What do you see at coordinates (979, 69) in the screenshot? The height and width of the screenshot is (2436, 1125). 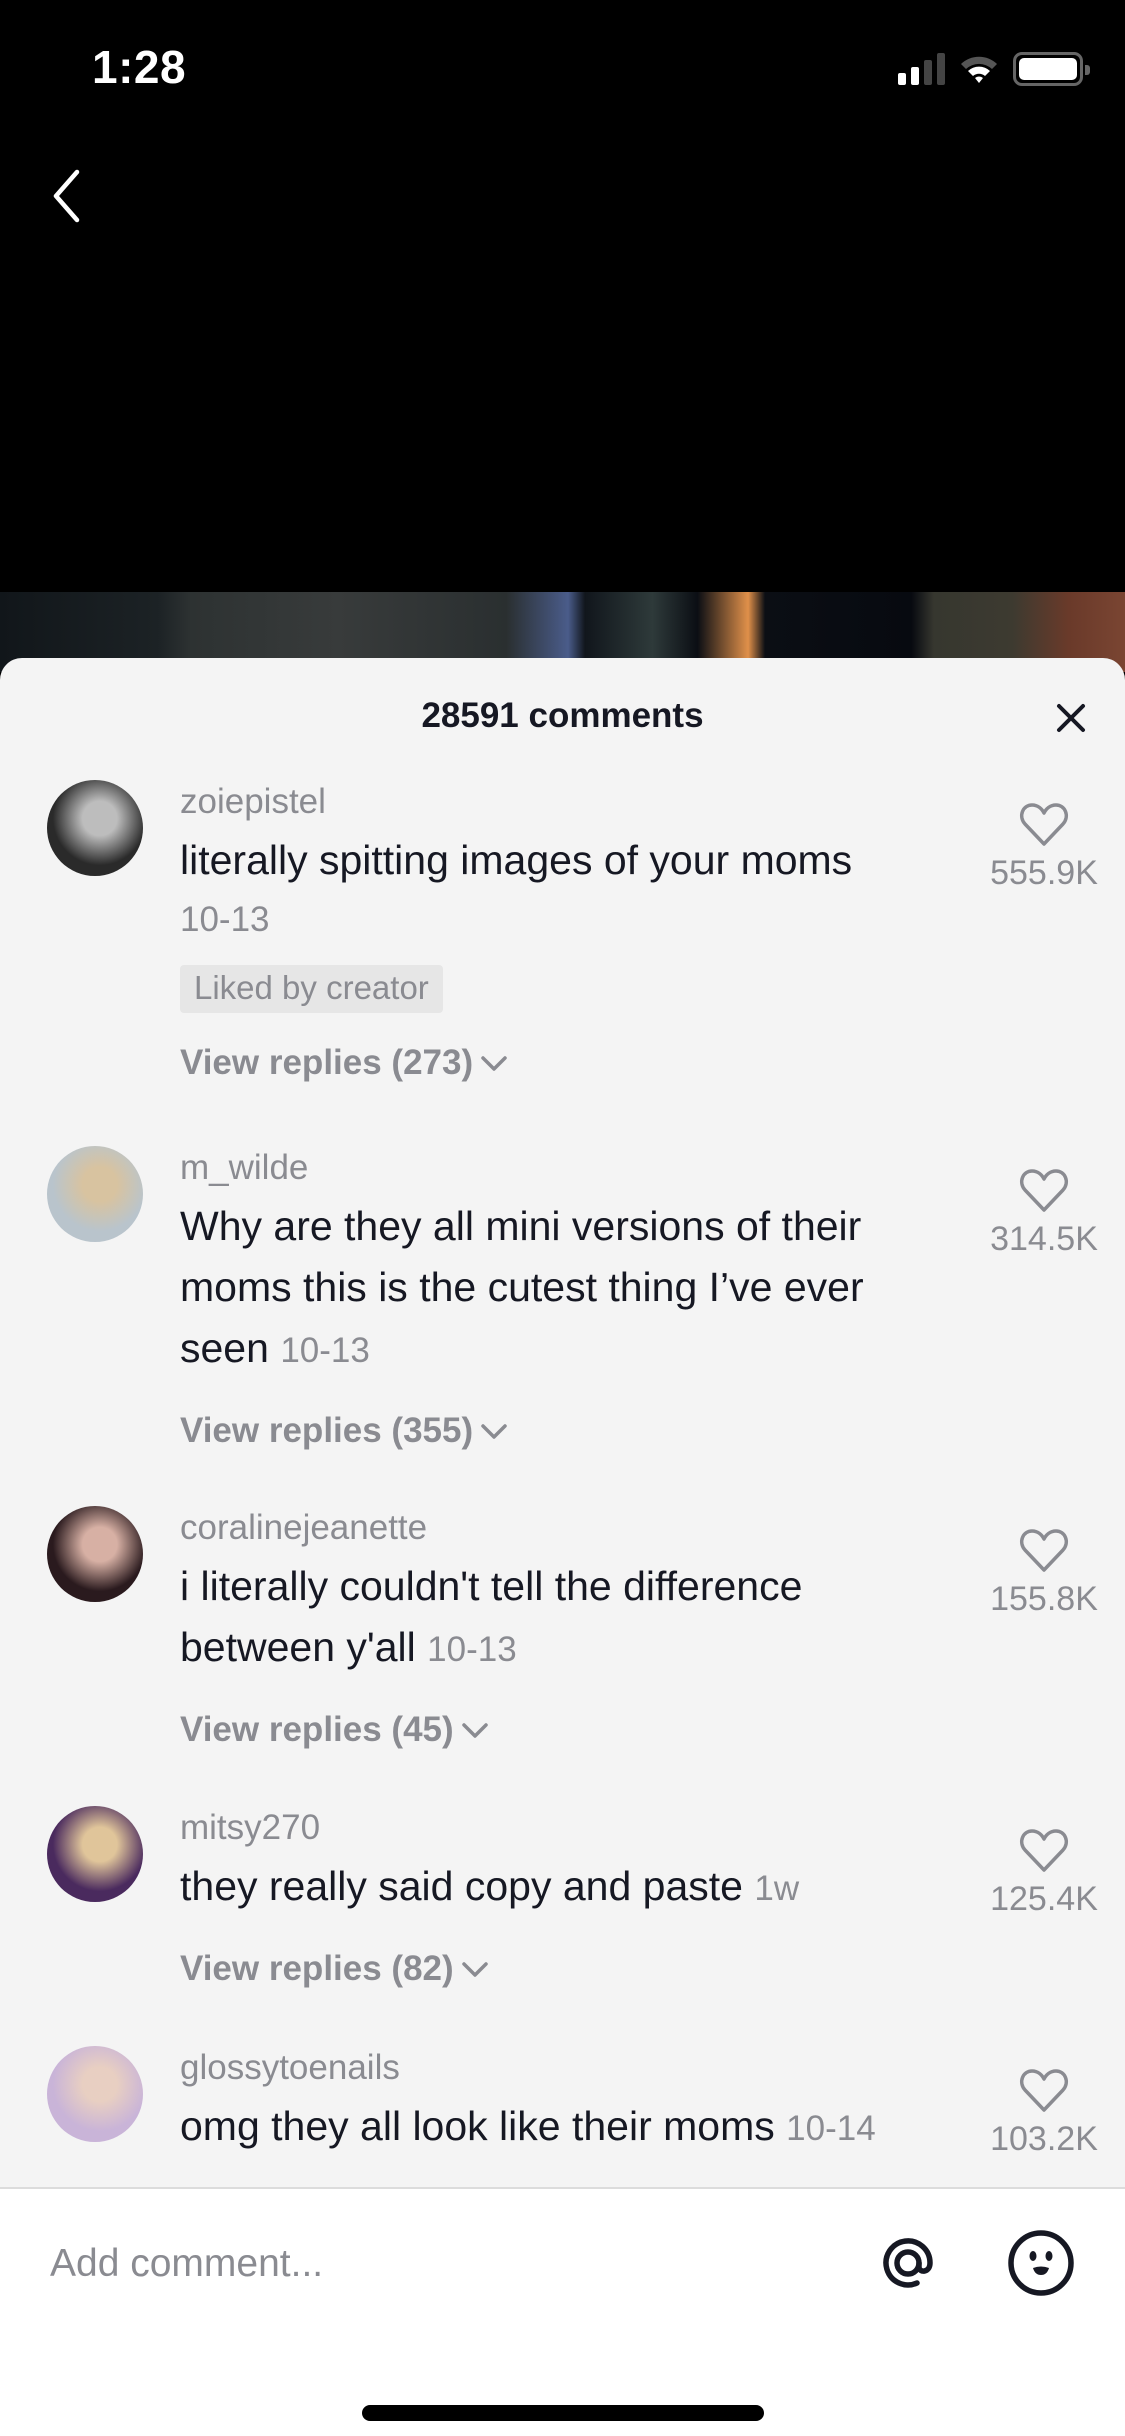 I see `wifi-icon` at bounding box center [979, 69].